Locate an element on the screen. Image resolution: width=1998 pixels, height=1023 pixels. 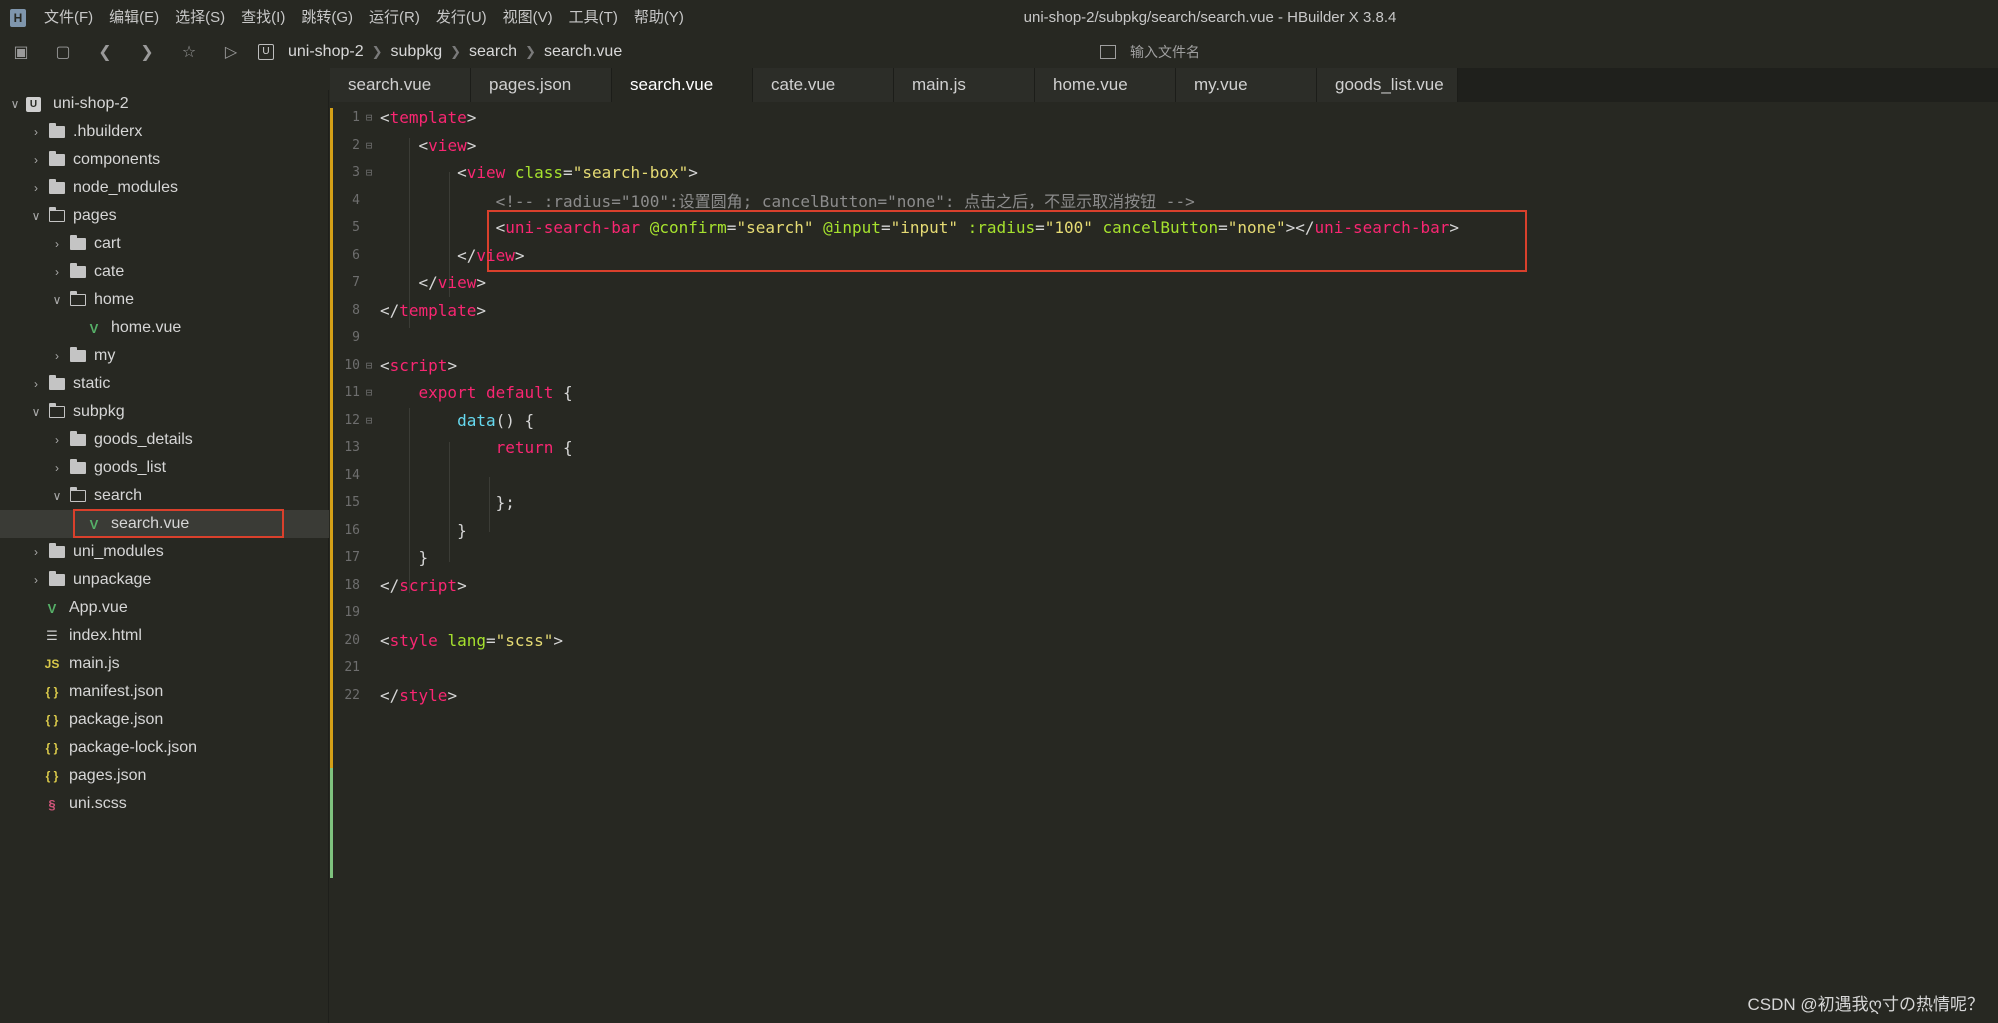
menu-item: 查找(I) is located at coordinates (263, 18).